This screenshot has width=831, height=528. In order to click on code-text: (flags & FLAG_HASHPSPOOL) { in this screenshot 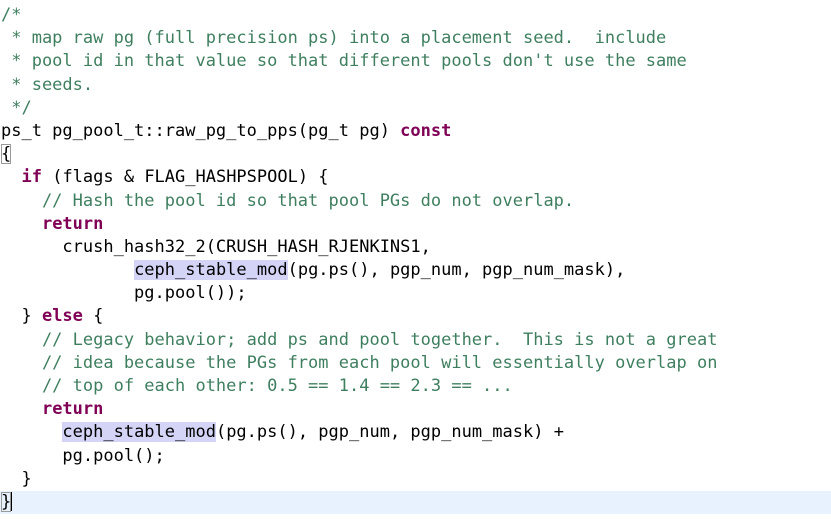, I will do `click(185, 177)`.